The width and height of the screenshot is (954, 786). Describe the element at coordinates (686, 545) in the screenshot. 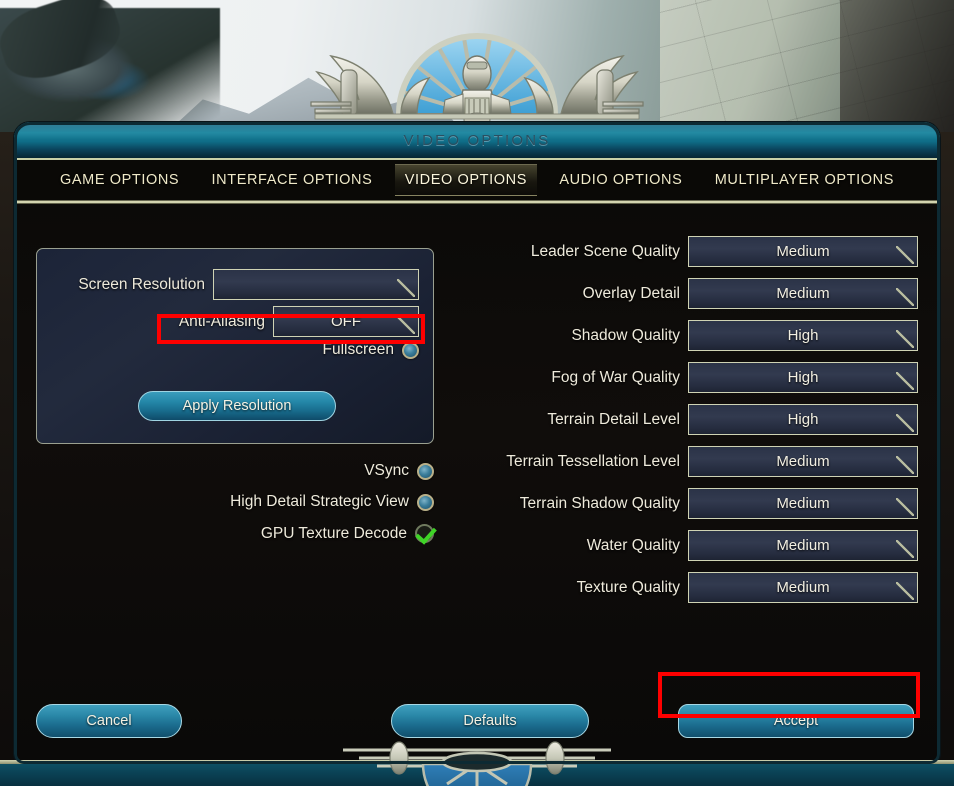

I see `water-quality-row: Water Quality Medium` at that location.